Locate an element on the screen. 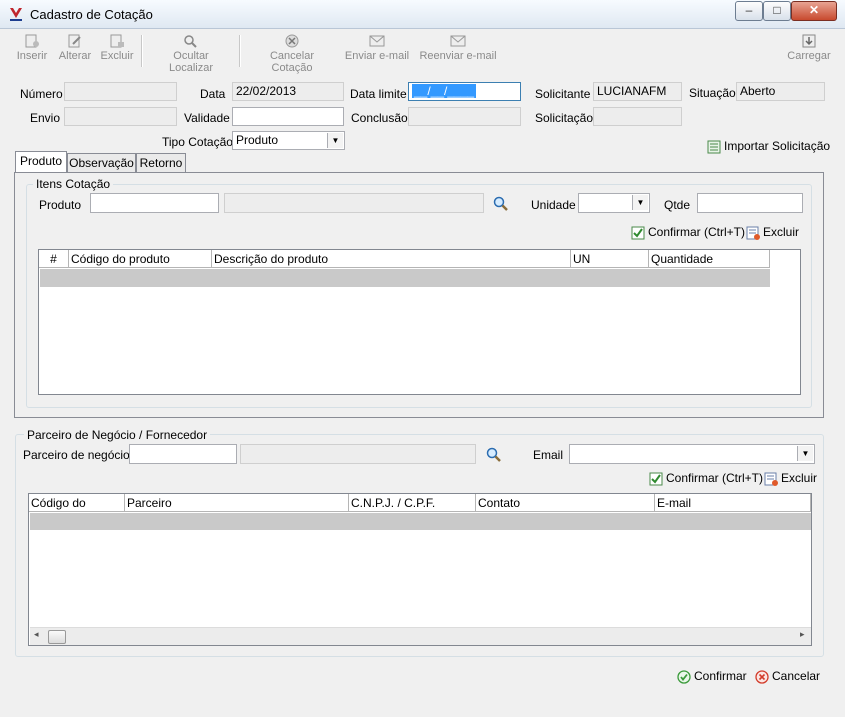 The image size is (845, 717). horizontal-scrollbar: ◂ ▸ is located at coordinates (420, 636).